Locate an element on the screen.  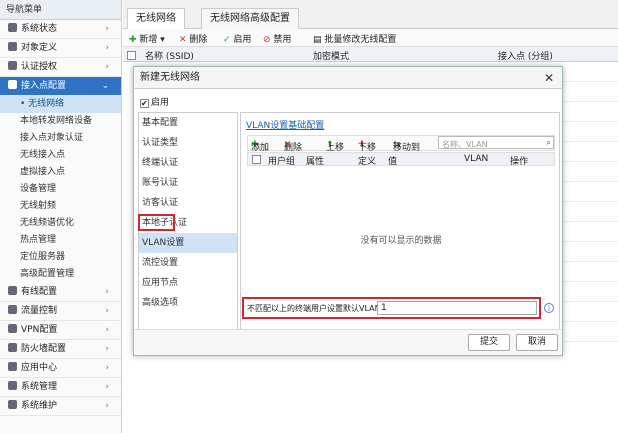
dialog-title: 新建无线网络 is located at coordinates (348, 78).